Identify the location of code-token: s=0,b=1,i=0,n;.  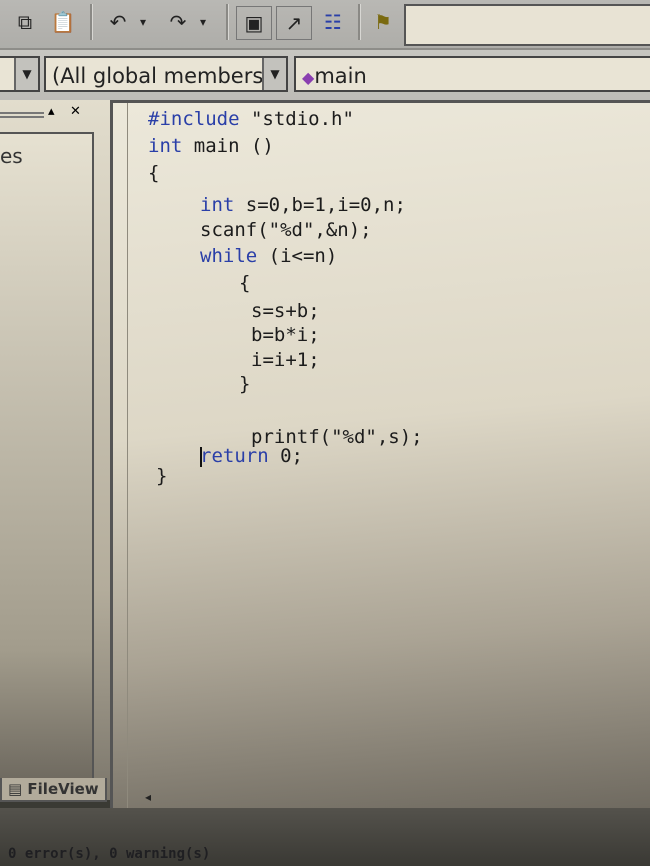
(320, 205).